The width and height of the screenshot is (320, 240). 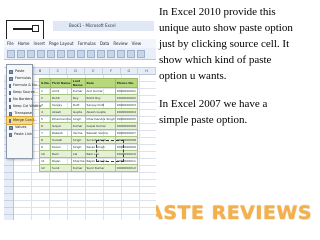 What do you see at coordinates (61, 91) in the screenshot?
I see `table-cell: Amit` at bounding box center [61, 91].